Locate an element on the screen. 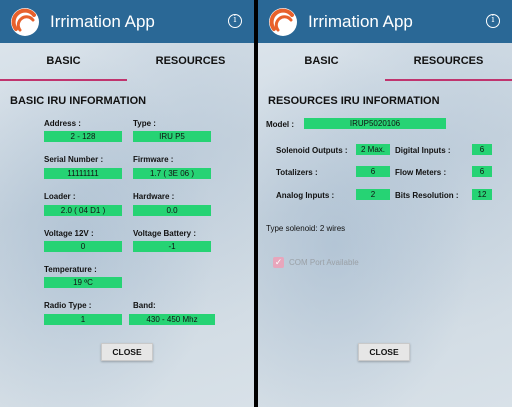 The height and width of the screenshot is (407, 512). voltage-battery-label: Voltage Battery : is located at coordinates (164, 233).